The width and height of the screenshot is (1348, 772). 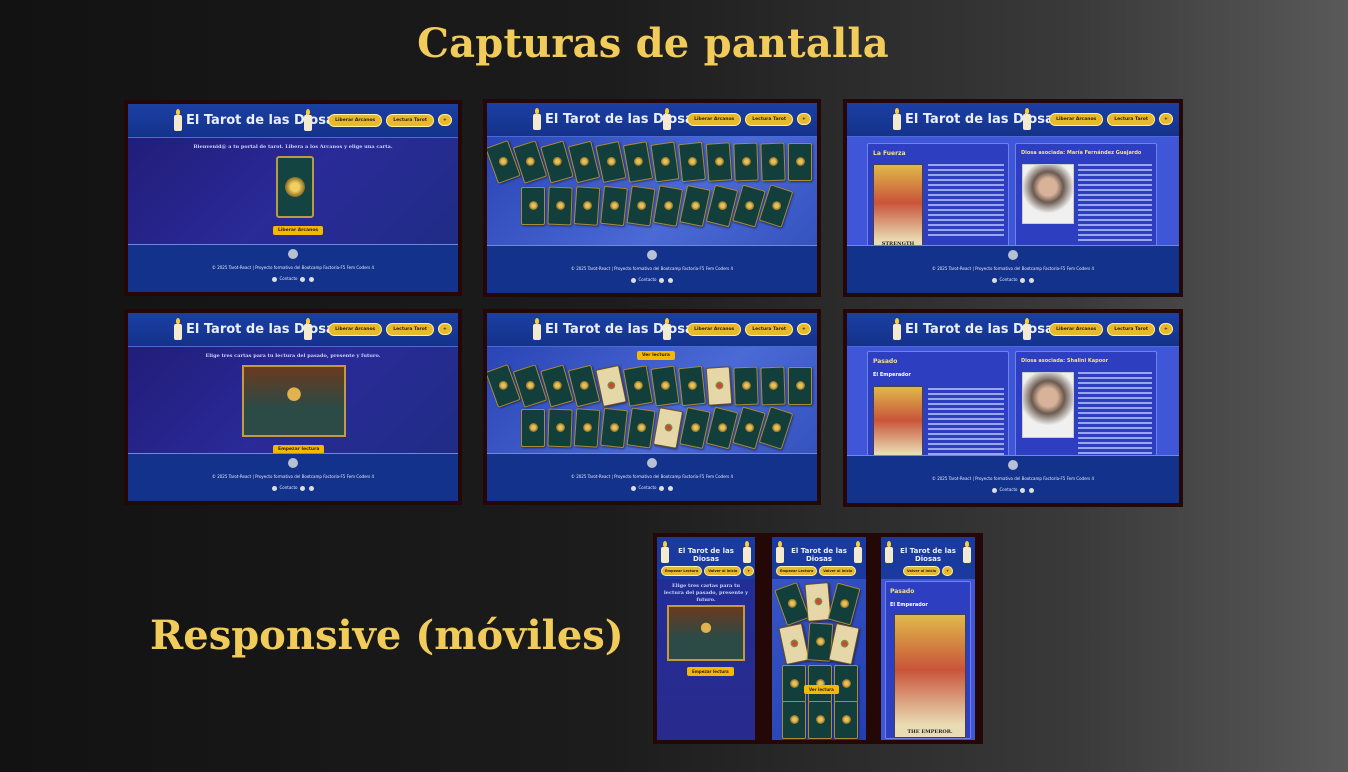 I want to click on tarot-card-back, so click(x=295, y=187).